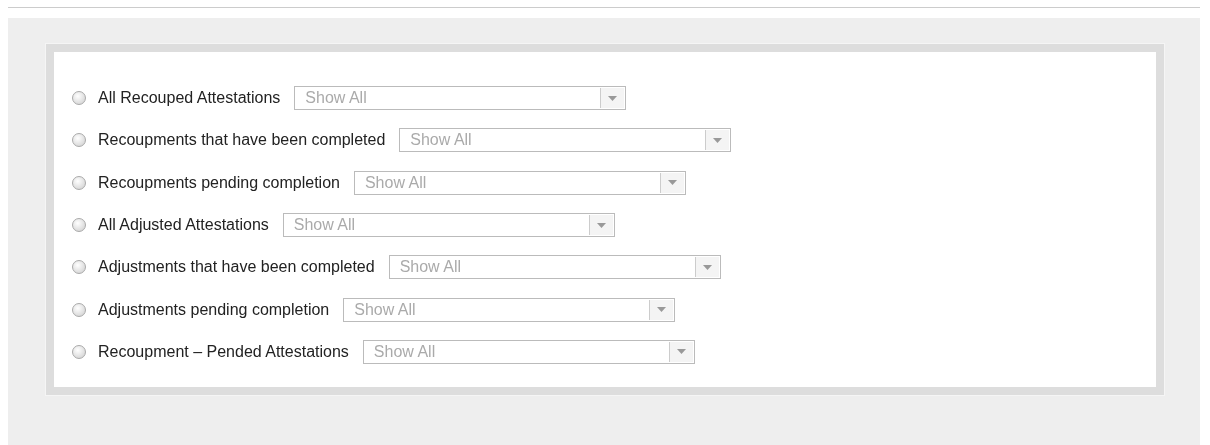 Image resolution: width=1210 pixels, height=445 pixels. What do you see at coordinates (236, 267) in the screenshot?
I see `option-label: Adjustments that have been completed` at bounding box center [236, 267].